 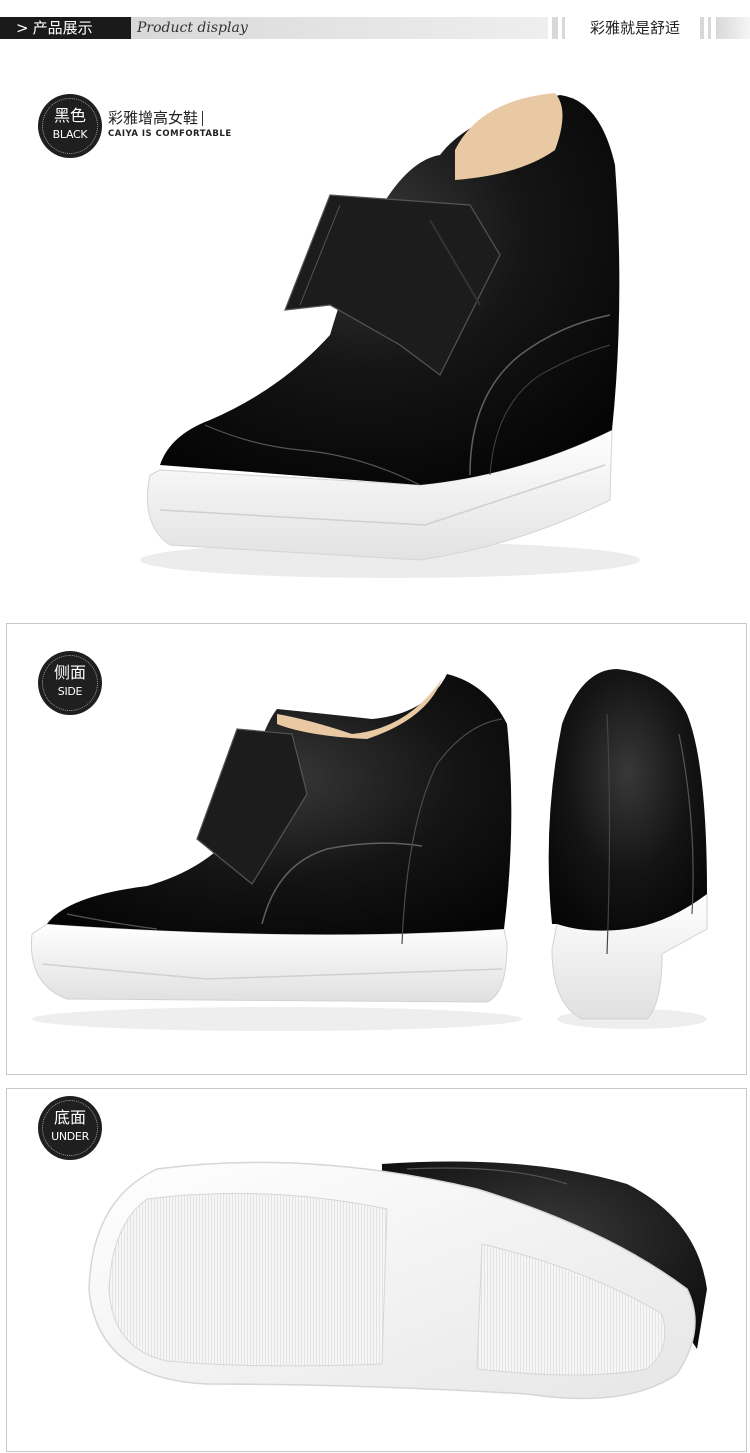 What do you see at coordinates (634, 28) in the screenshot?
I see `slogan-text: 彩雅就是舒适` at bounding box center [634, 28].